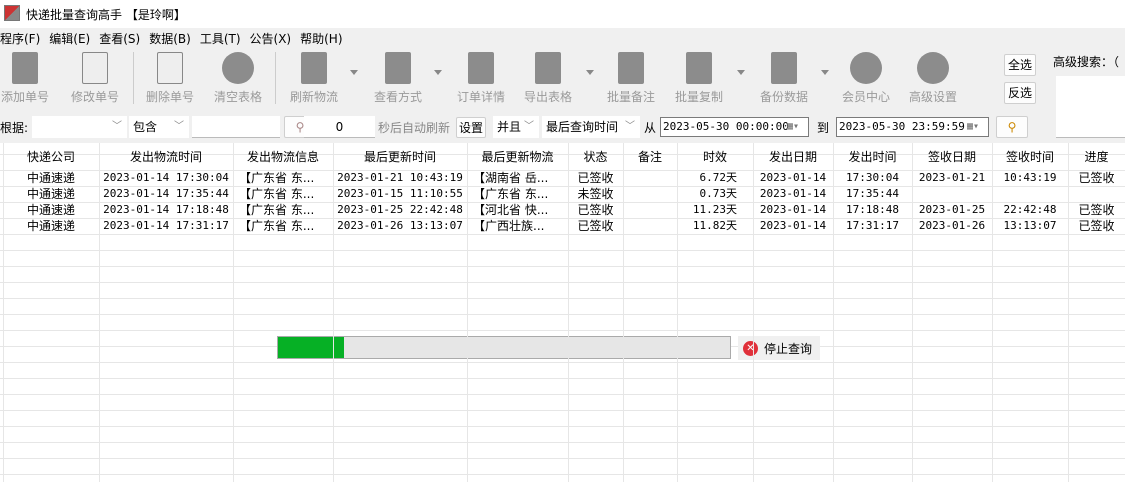 This screenshot has width=1125, height=482. What do you see at coordinates (715, 156) in the screenshot?
I see `column-header: 时效` at bounding box center [715, 156].